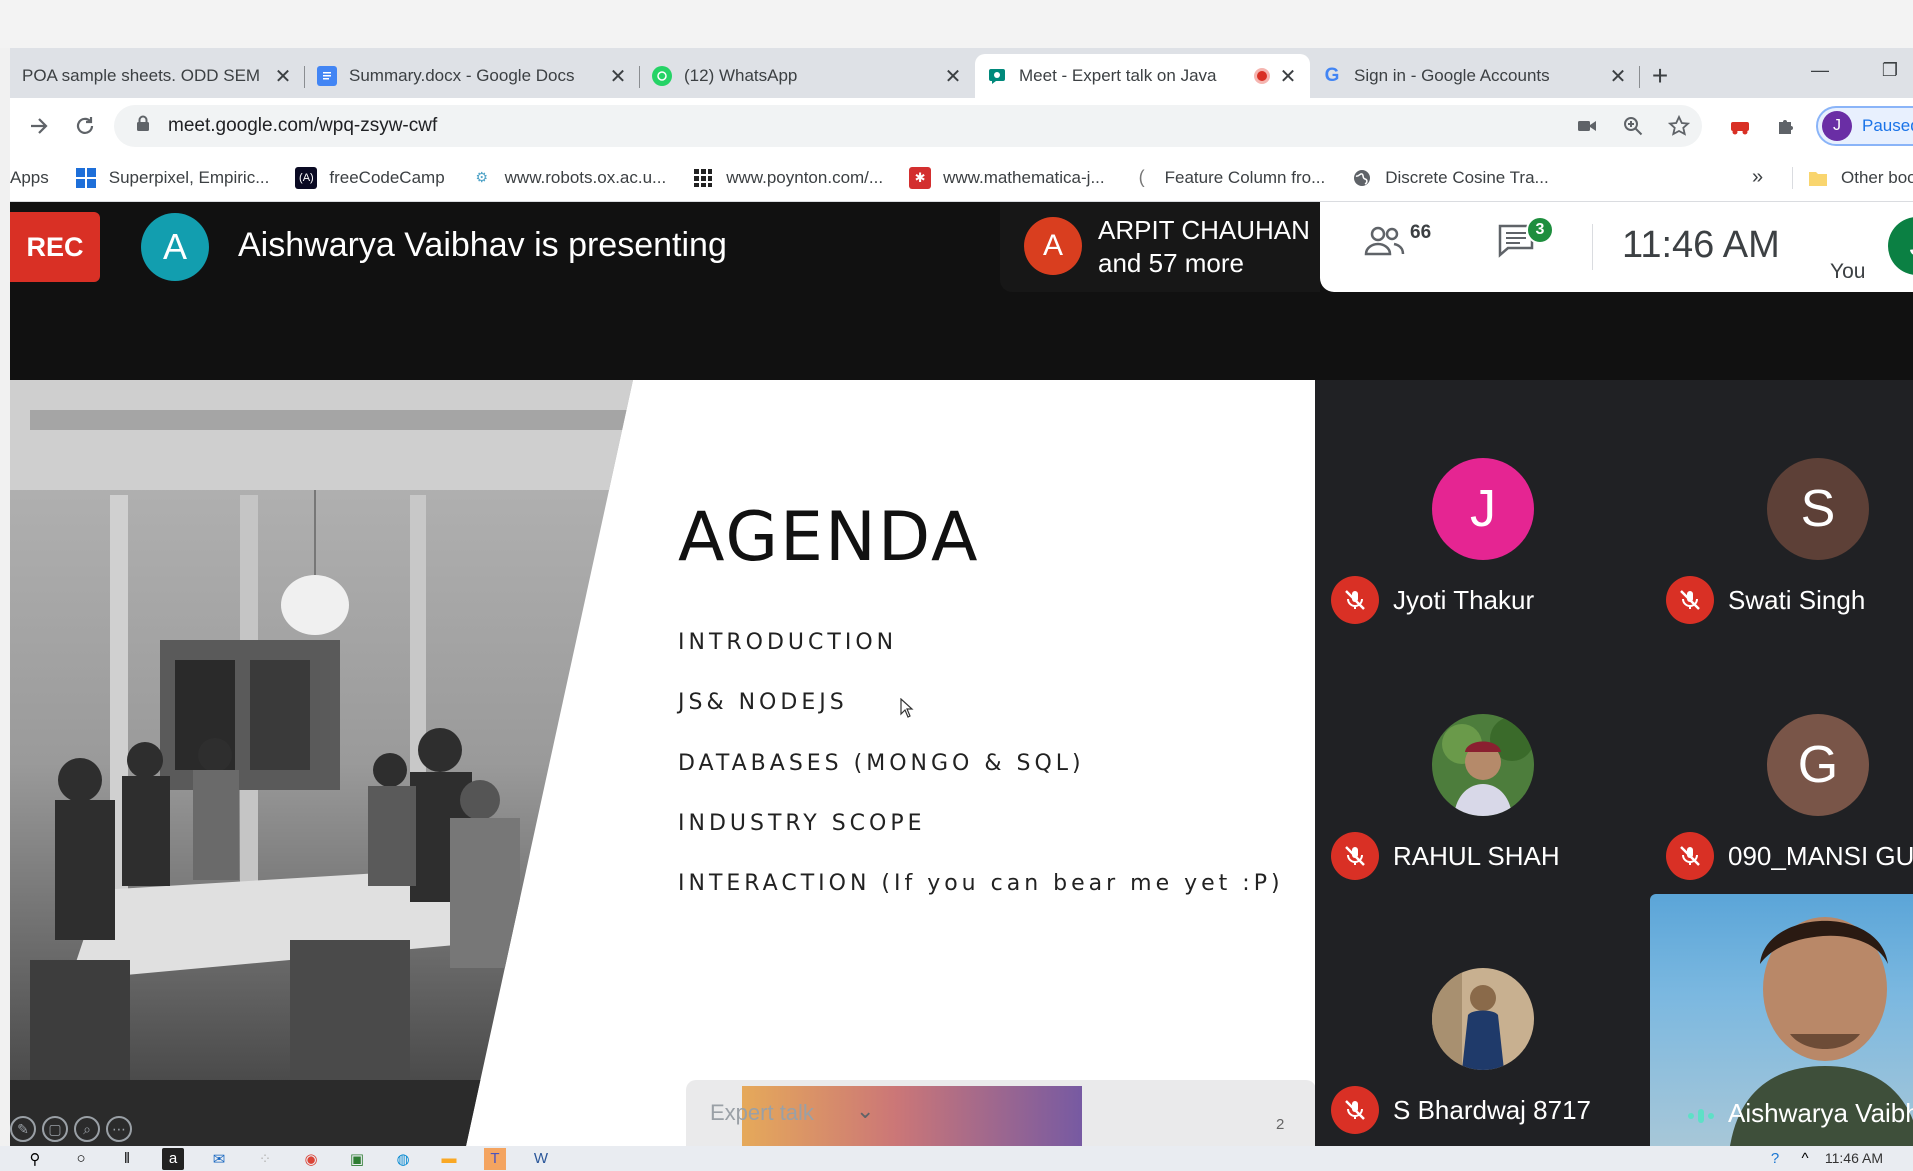 Image resolution: width=1913 pixels, height=1171 pixels. I want to click on windows-grid-icon, so click(86, 178).